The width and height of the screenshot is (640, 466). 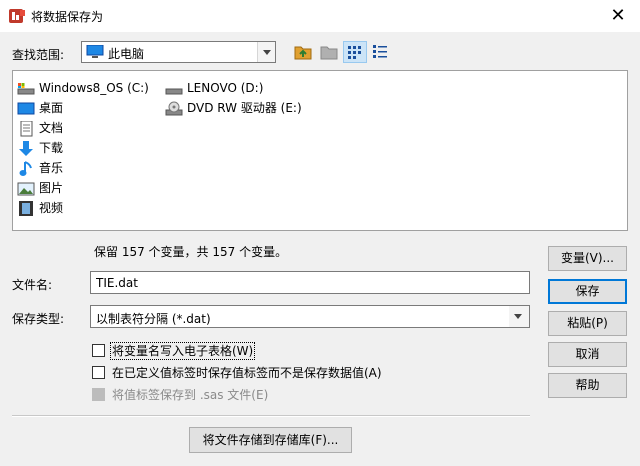 What do you see at coordinates (26, 108) in the screenshot?
I see `desktop-folder-icon` at bounding box center [26, 108].